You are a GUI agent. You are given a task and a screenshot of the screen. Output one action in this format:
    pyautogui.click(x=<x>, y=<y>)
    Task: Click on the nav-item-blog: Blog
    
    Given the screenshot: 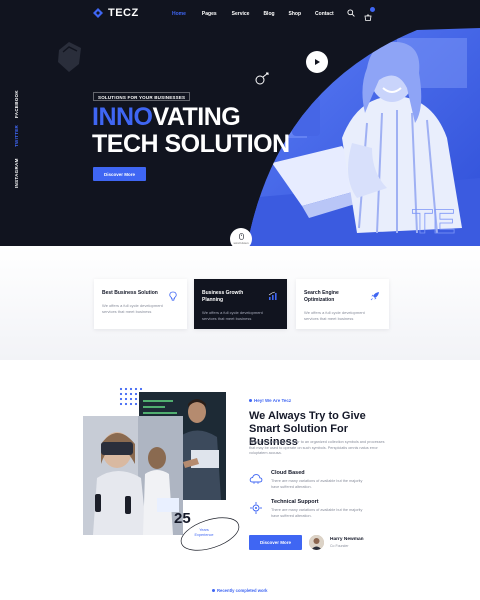 What is the action you would take?
    pyautogui.click(x=268, y=14)
    